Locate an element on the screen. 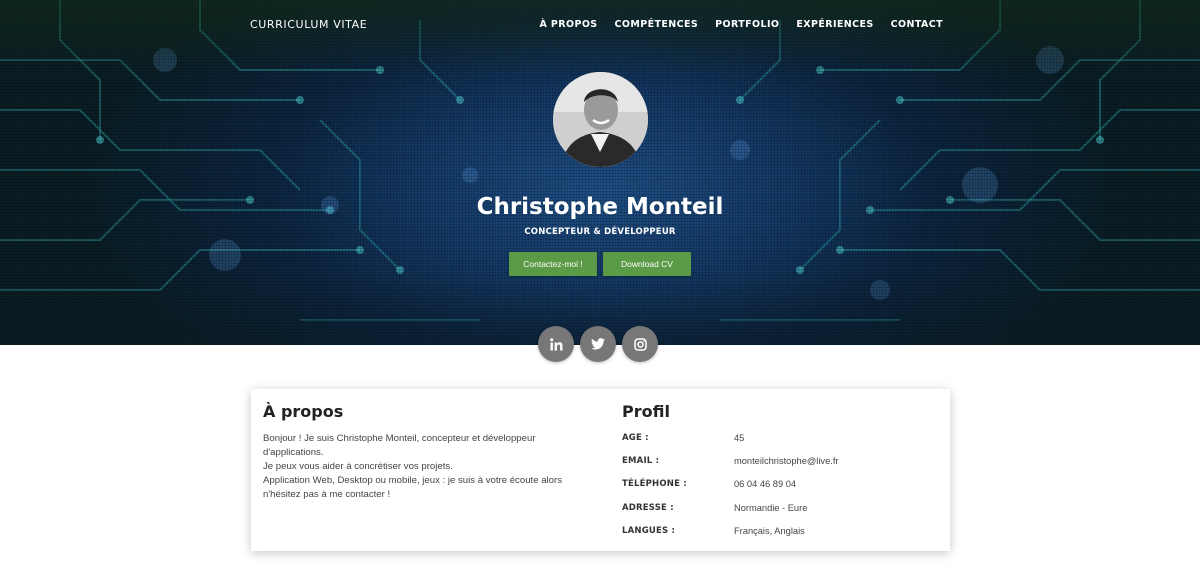  profile-value: Normandie - Eure is located at coordinates (771, 508).